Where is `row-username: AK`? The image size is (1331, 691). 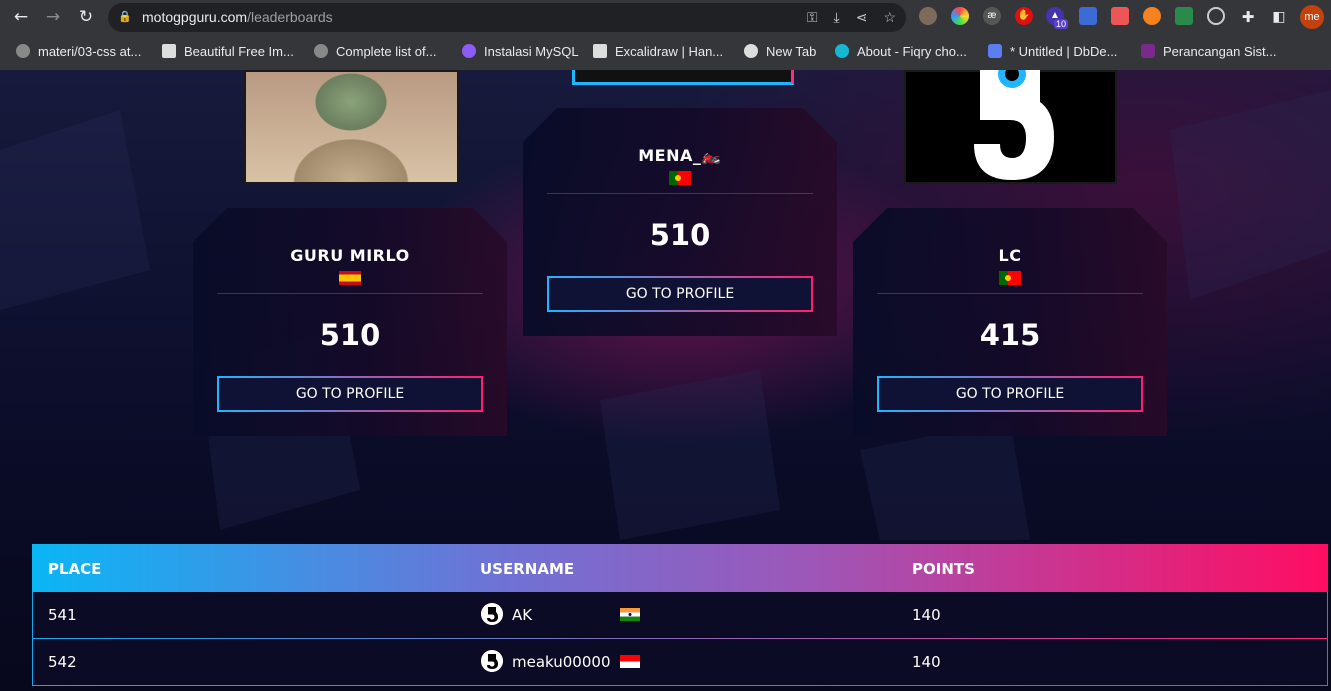
row-username: AK is located at coordinates (522, 615).